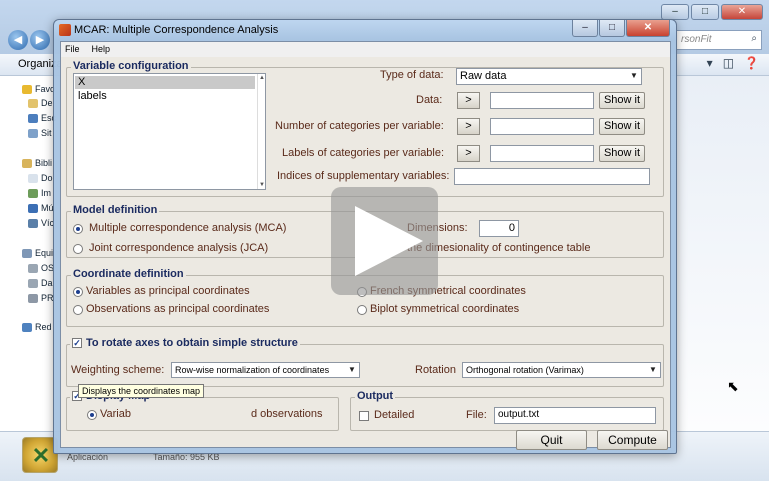 The height and width of the screenshot is (481, 769). What do you see at coordinates (37, 163) in the screenshot?
I see `sidebar-item-libraries: Bibli` at bounding box center [37, 163].